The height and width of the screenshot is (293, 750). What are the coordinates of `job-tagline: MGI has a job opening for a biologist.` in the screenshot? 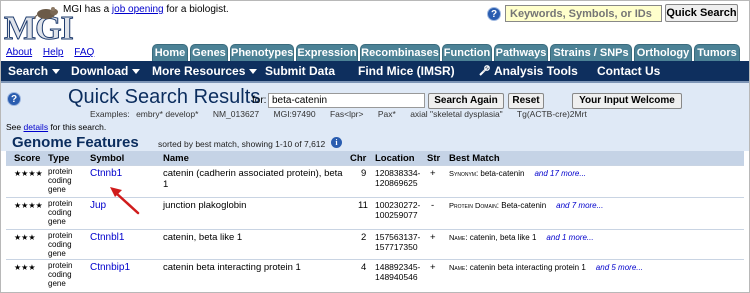 It's located at (146, 9).